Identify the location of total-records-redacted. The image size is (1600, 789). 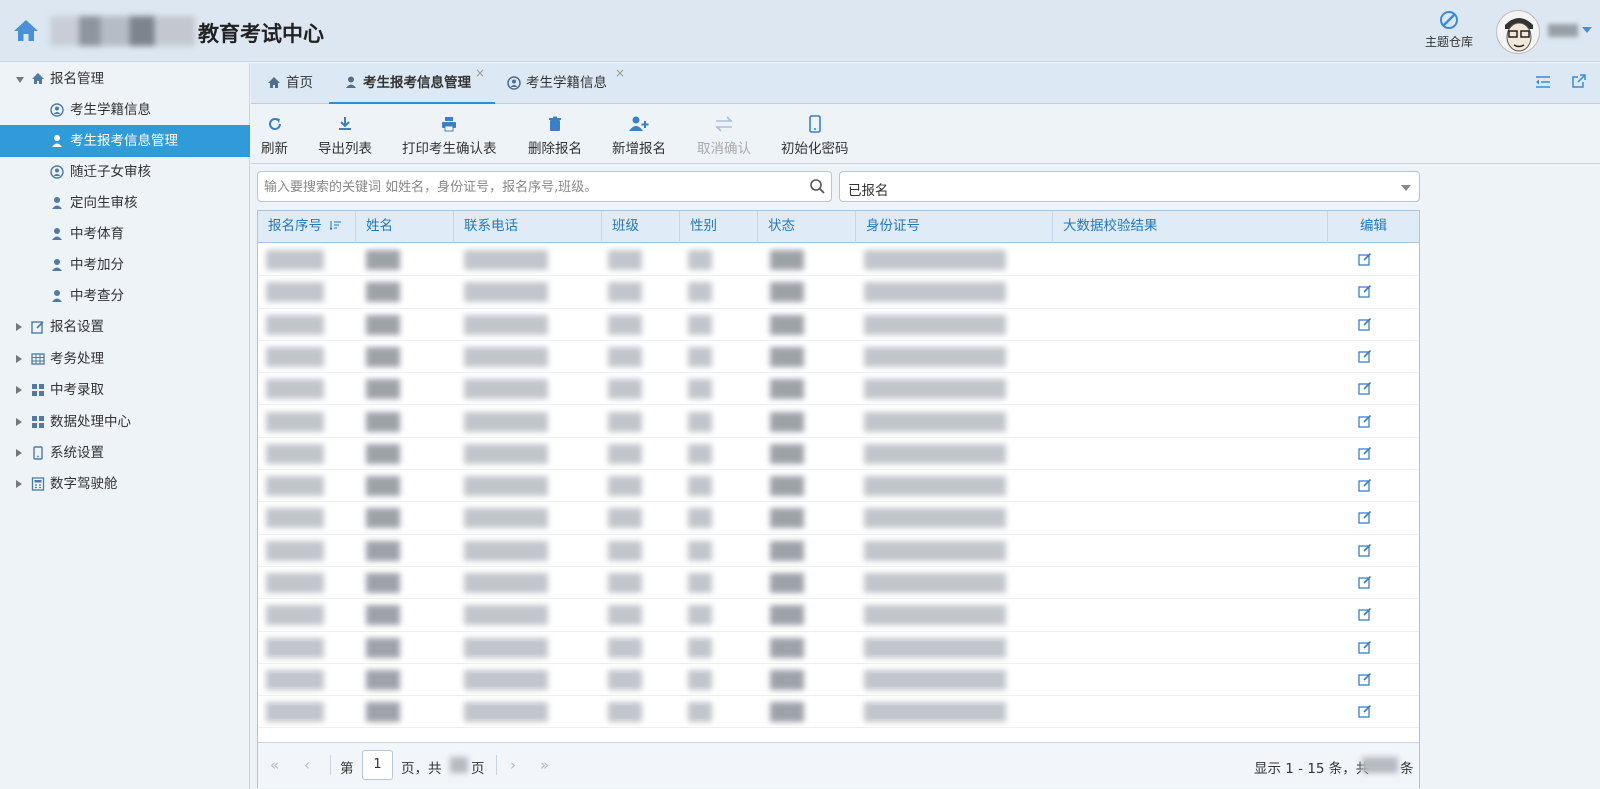
(1380, 765).